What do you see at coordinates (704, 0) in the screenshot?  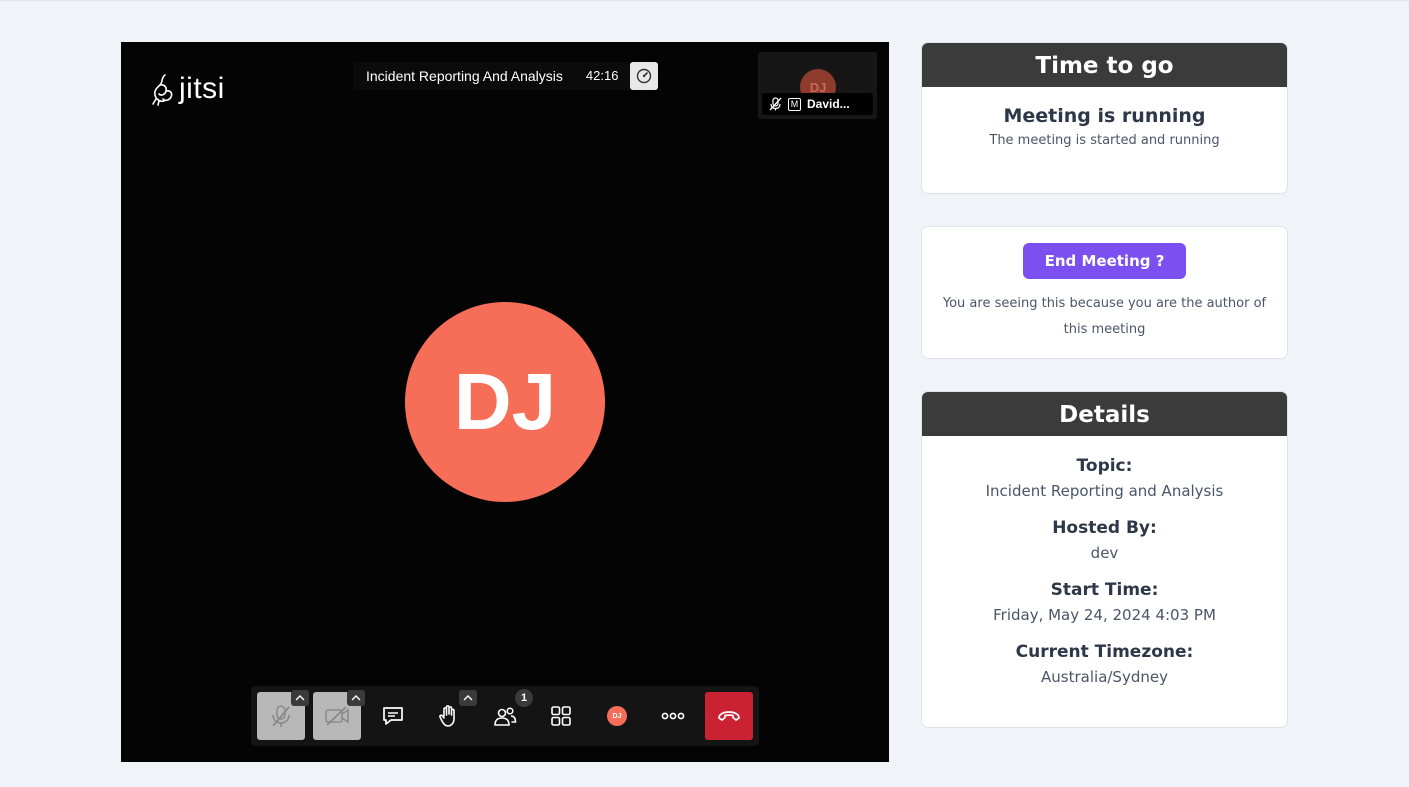 I see `top-divider` at bounding box center [704, 0].